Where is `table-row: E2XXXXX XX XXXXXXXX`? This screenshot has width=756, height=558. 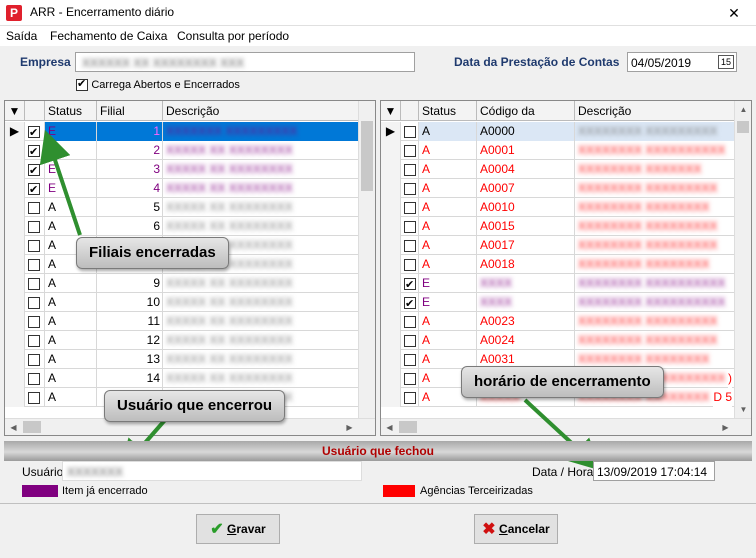
table-row: E2XXXXX XX XXXXXXXX is located at coordinates (190, 150).